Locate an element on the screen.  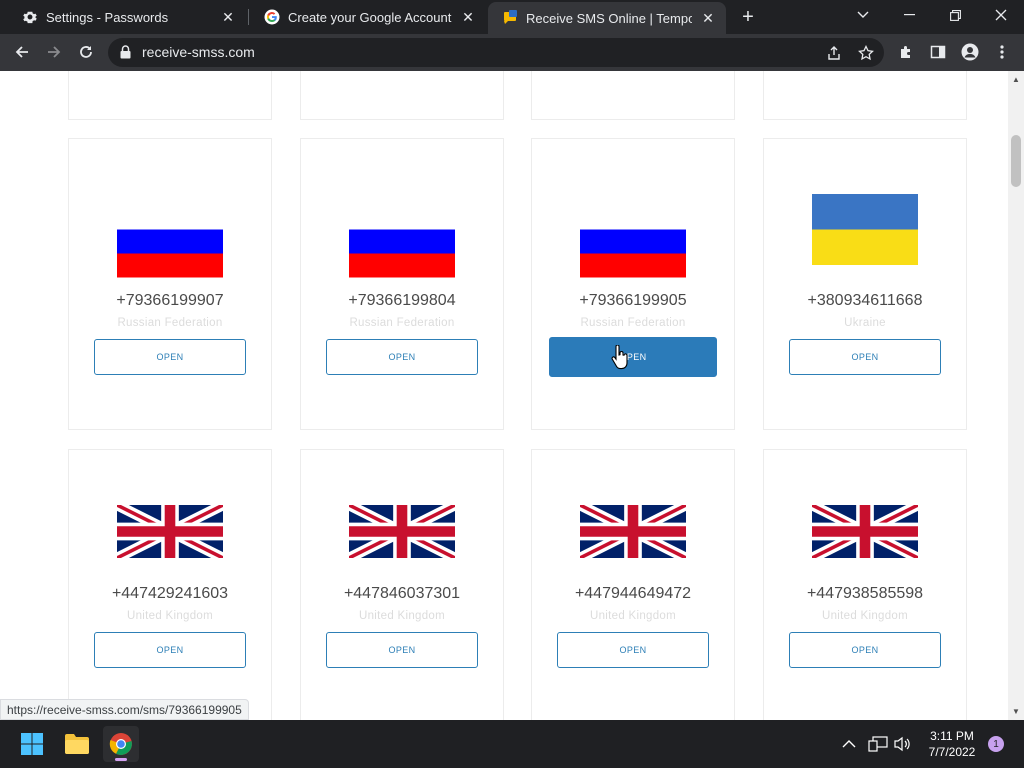
back-arrow-icon is located at coordinates (21, 52).